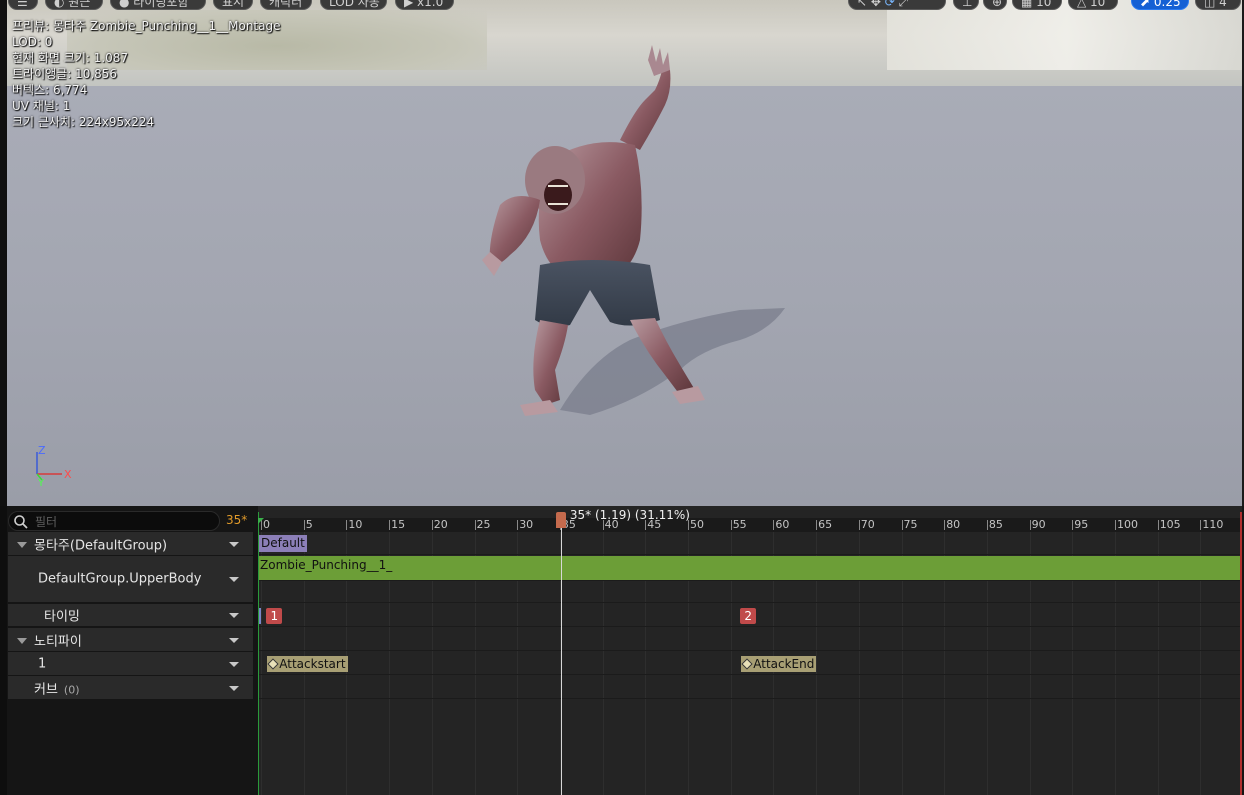 This screenshot has height=795, width=1244. What do you see at coordinates (158, 5) in the screenshot?
I see `lighting-button: ● 라이팅포함` at bounding box center [158, 5].